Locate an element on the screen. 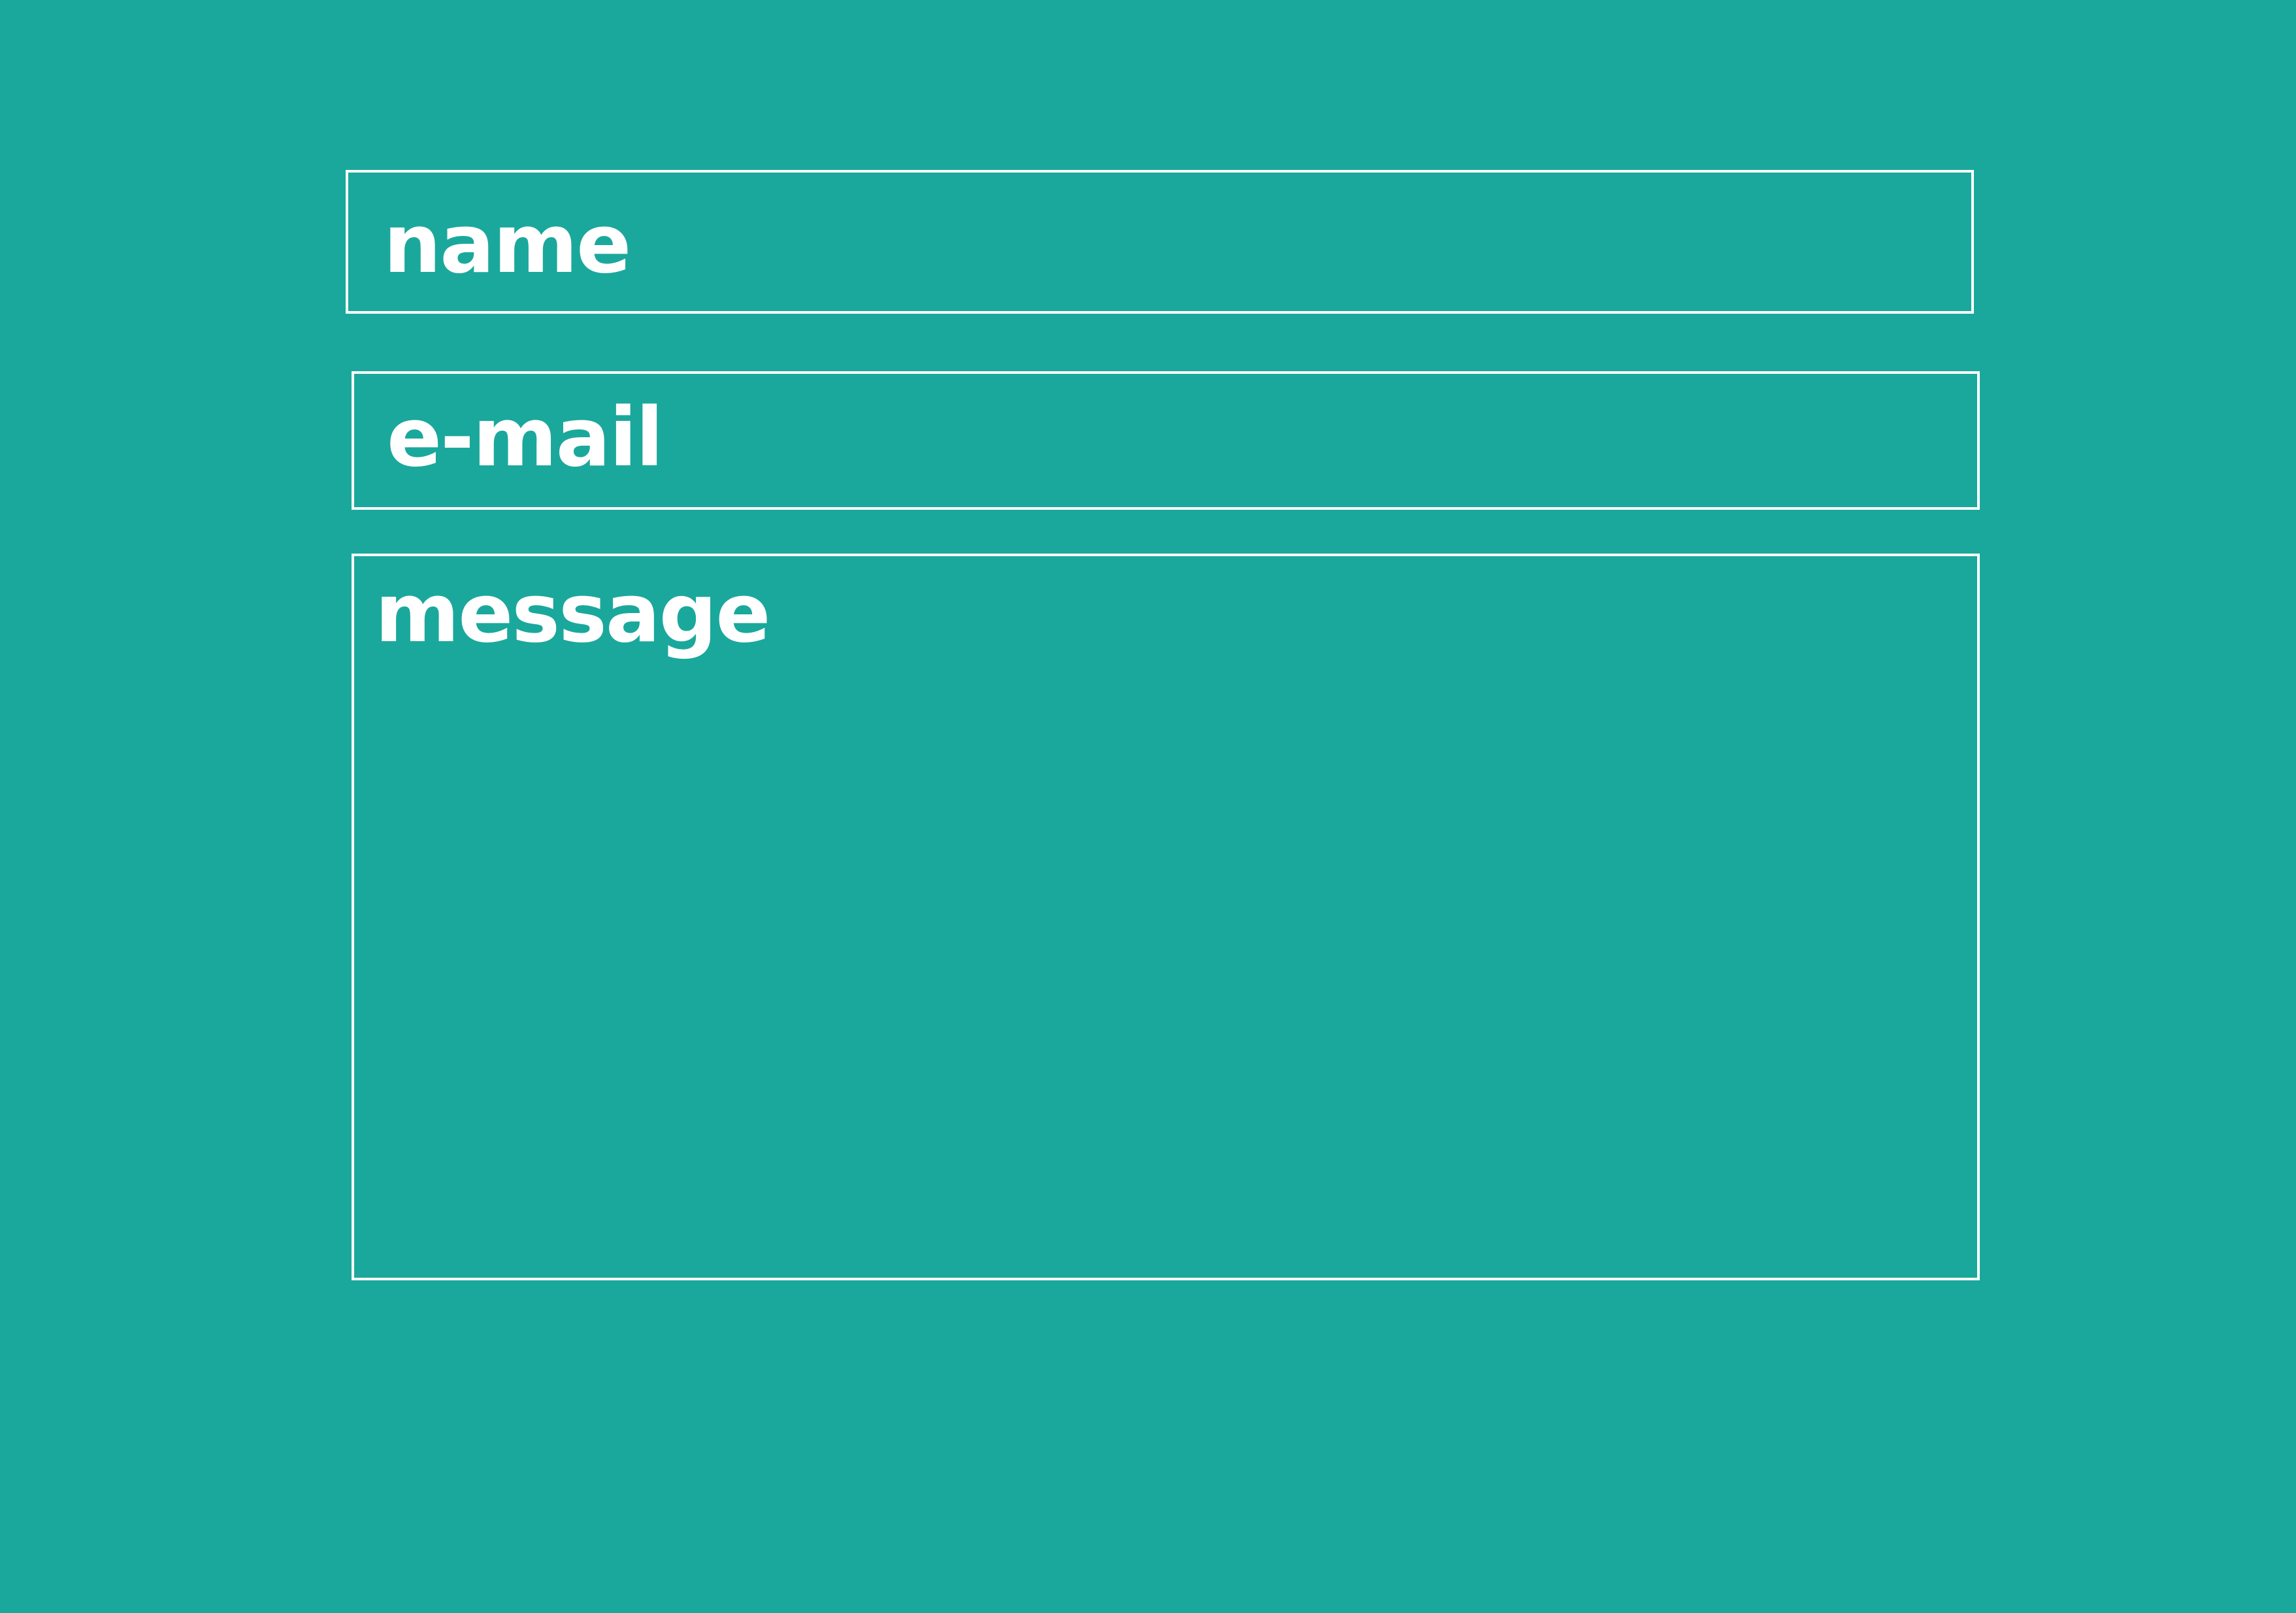  email-placeholder: e-mail is located at coordinates (525, 438).